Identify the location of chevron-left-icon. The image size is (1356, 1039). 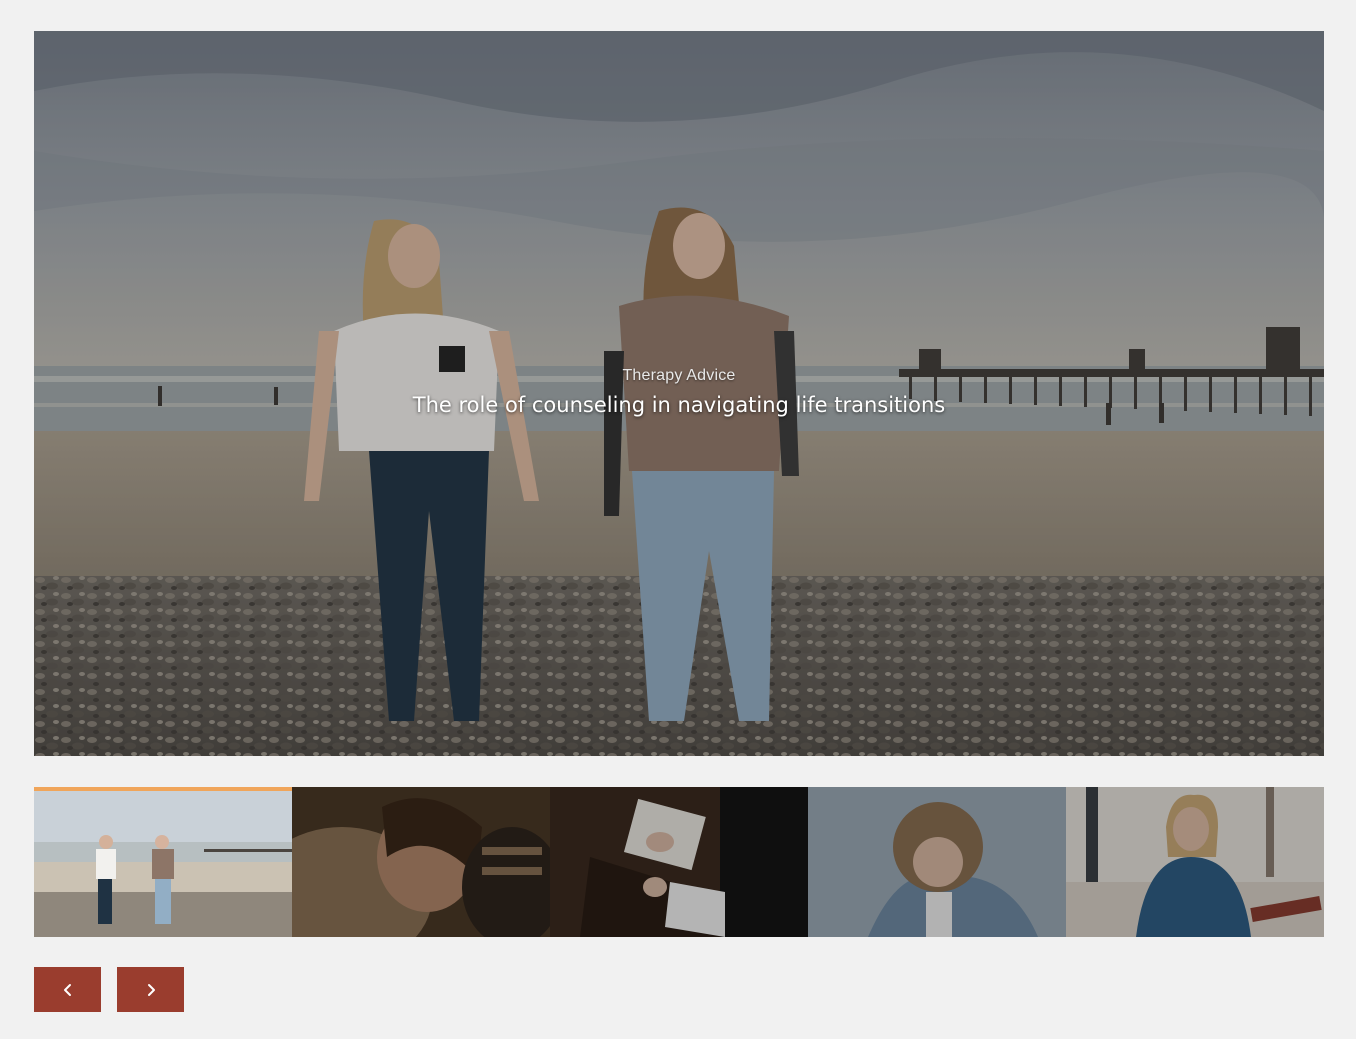
(67, 989).